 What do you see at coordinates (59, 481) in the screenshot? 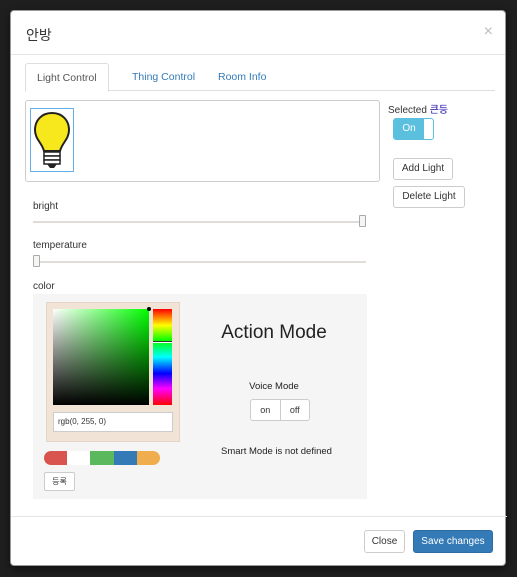
I see `register-color-button: 등록` at bounding box center [59, 481].